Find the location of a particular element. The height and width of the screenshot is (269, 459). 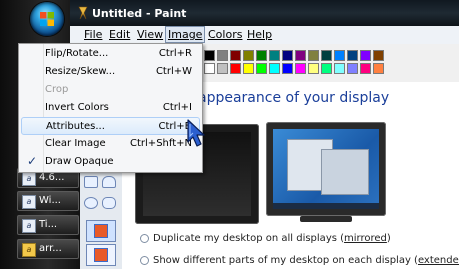

paint-app-icon is located at coordinates (83, 13).